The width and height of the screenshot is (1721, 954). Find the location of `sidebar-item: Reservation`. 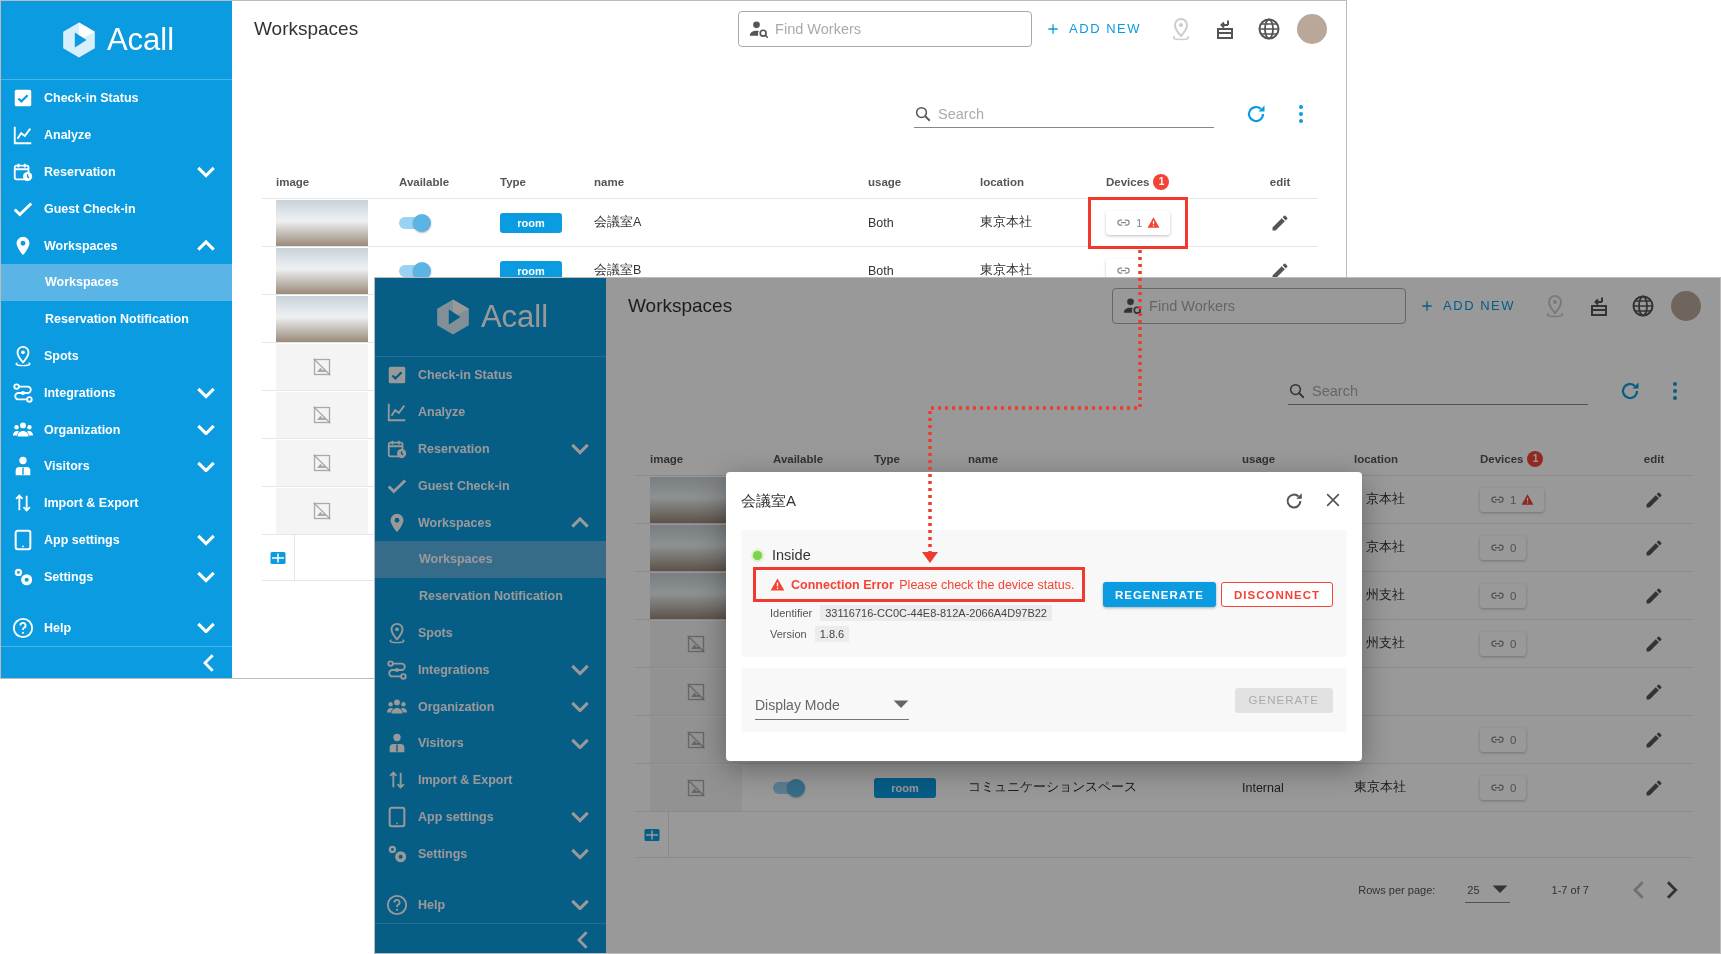

sidebar-item: Reservation is located at coordinates (116, 172).